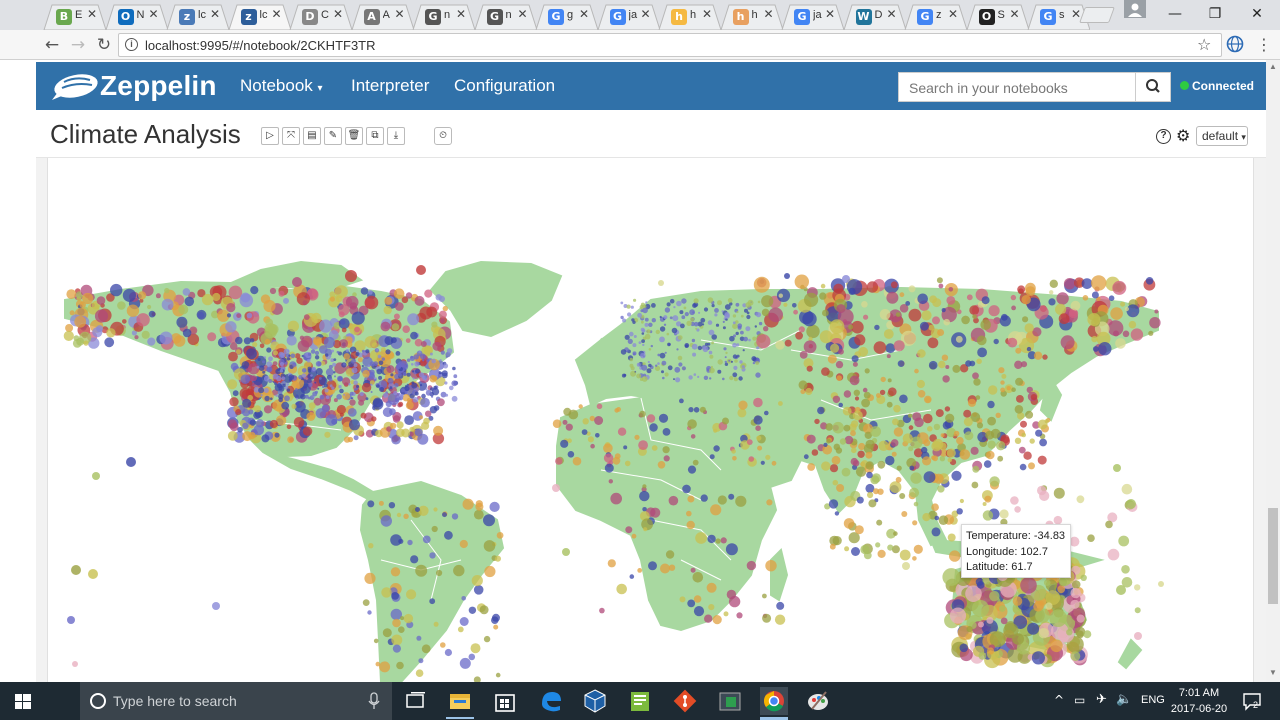  I want to click on scrollbar-thumb, so click(1273, 556).